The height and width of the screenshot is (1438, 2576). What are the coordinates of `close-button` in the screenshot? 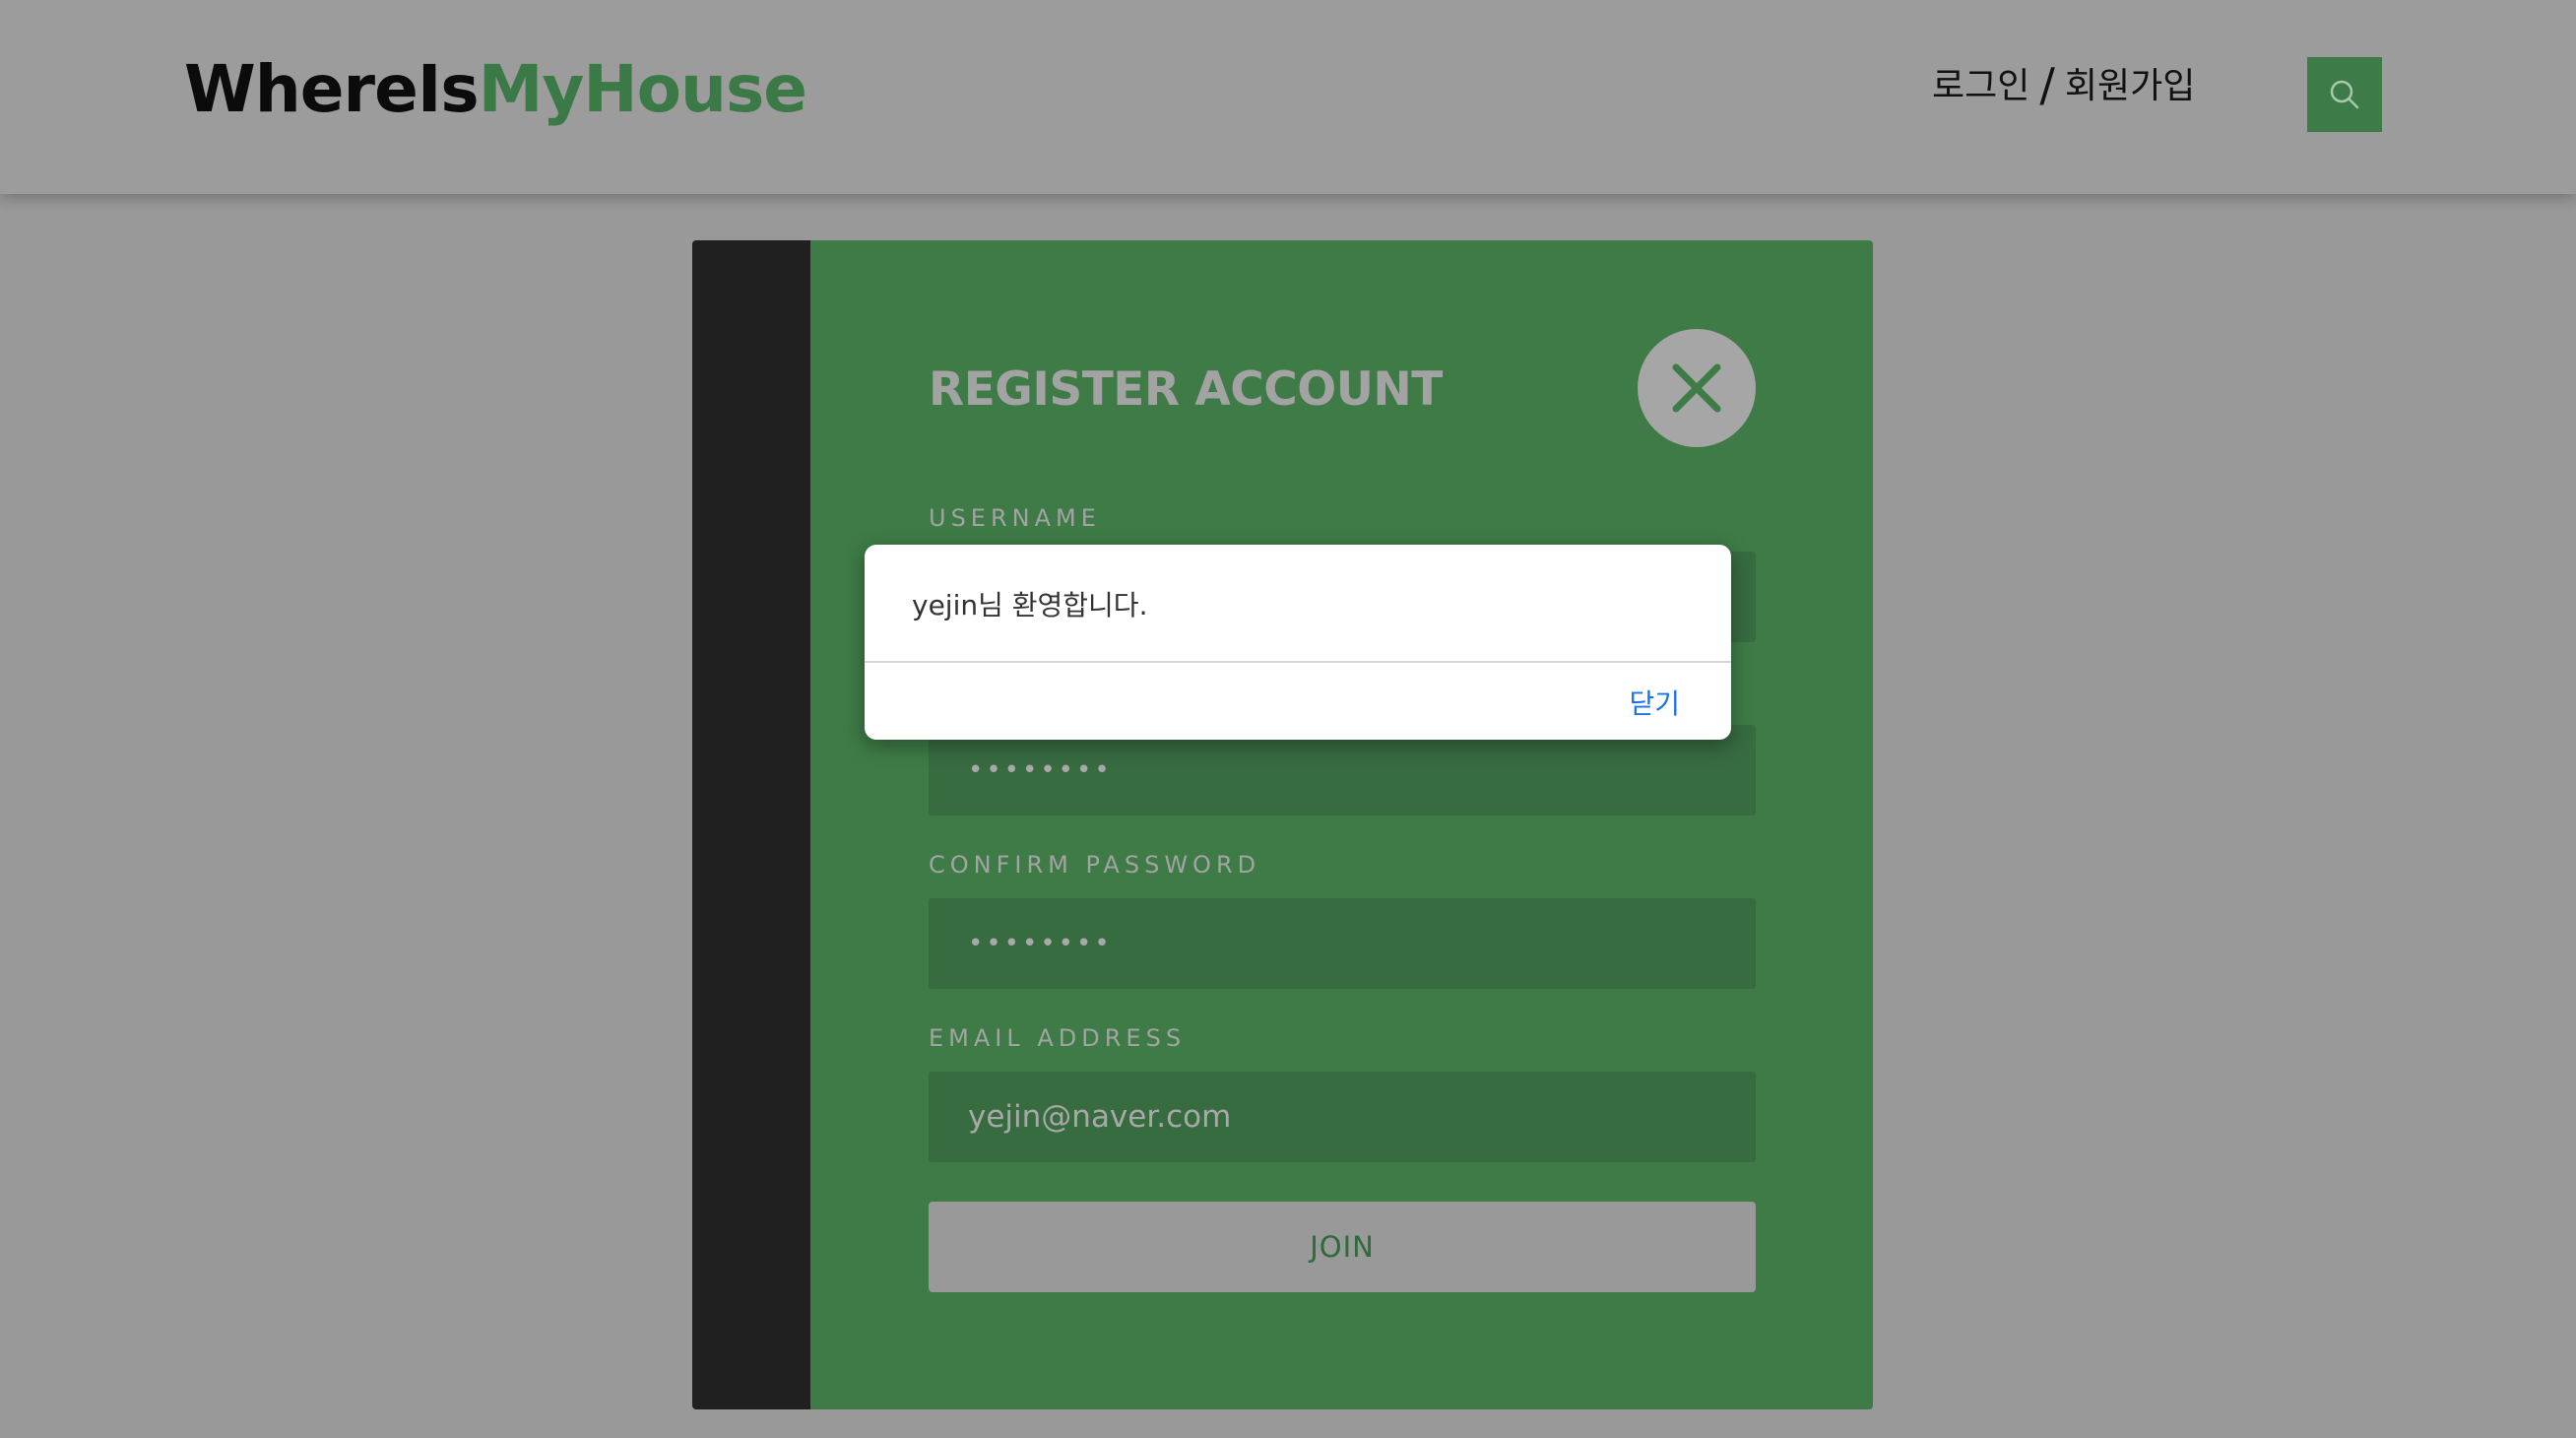 It's located at (1697, 388).